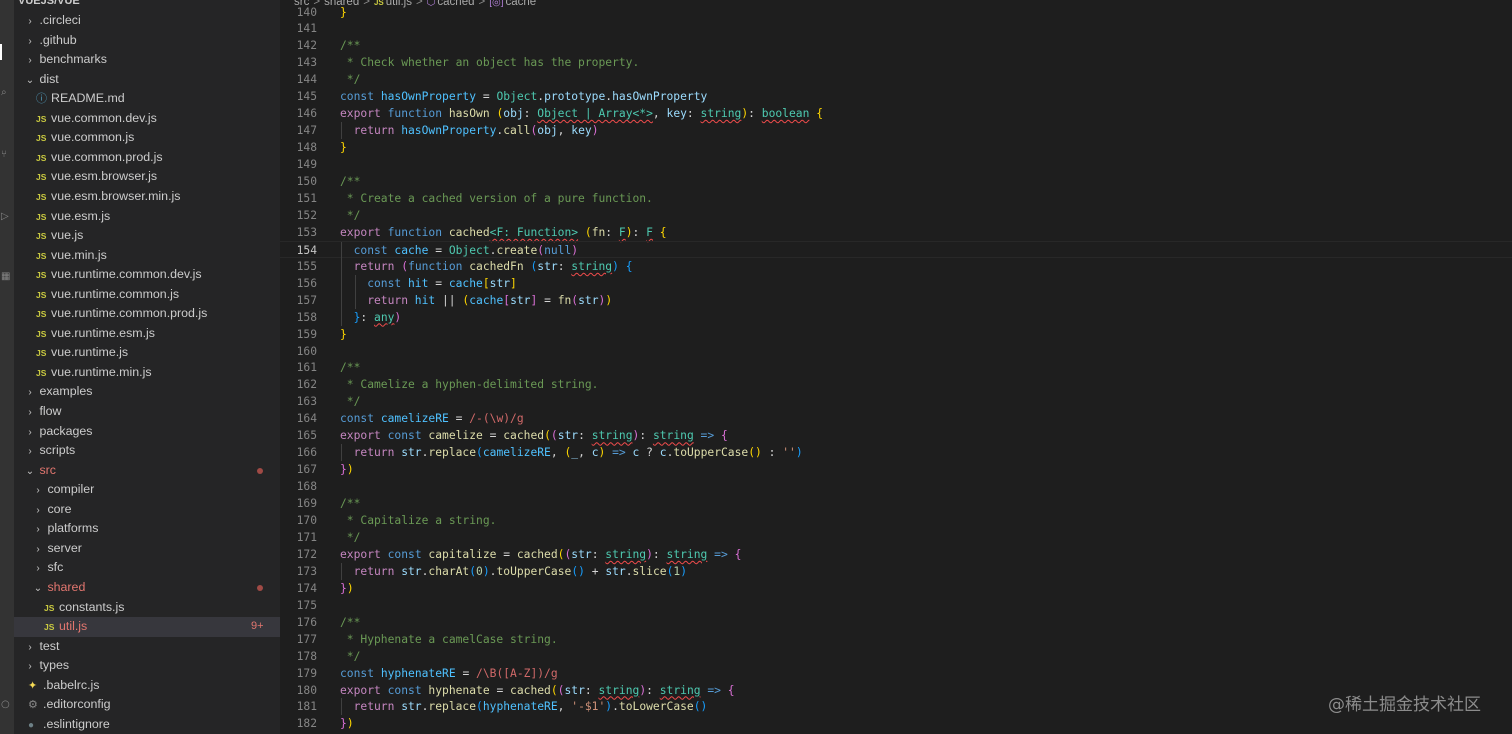  What do you see at coordinates (147, 510) in the screenshot?
I see `tree-folder: › core` at bounding box center [147, 510].